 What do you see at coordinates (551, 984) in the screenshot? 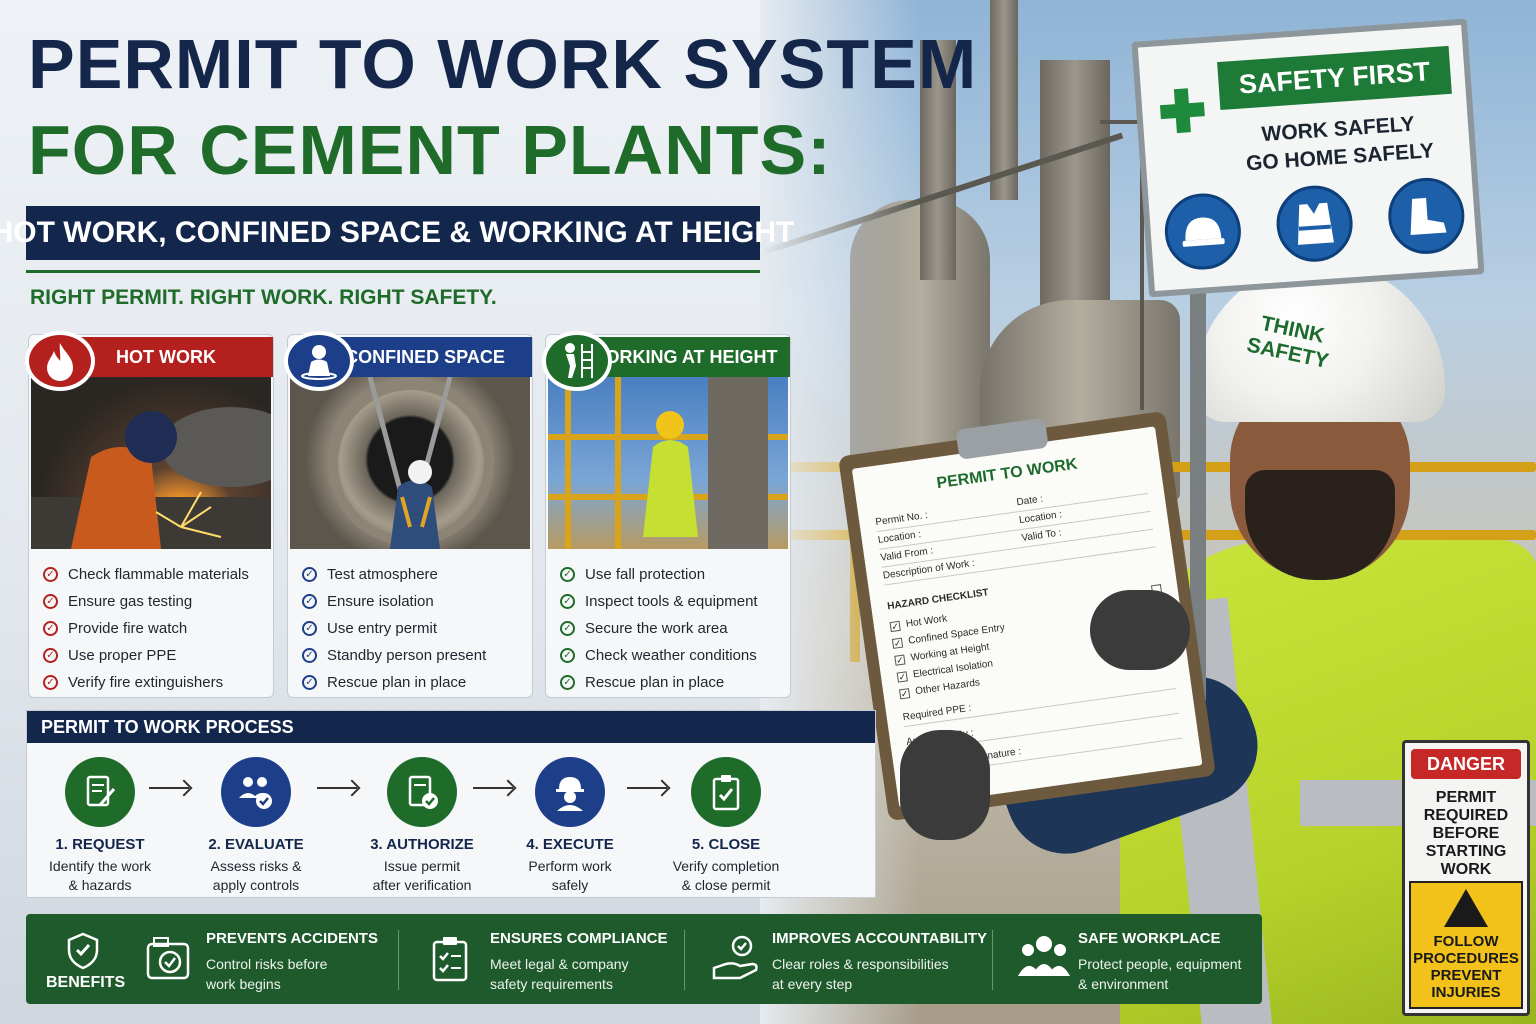
I see `benefit-desc: safety requirements` at bounding box center [551, 984].